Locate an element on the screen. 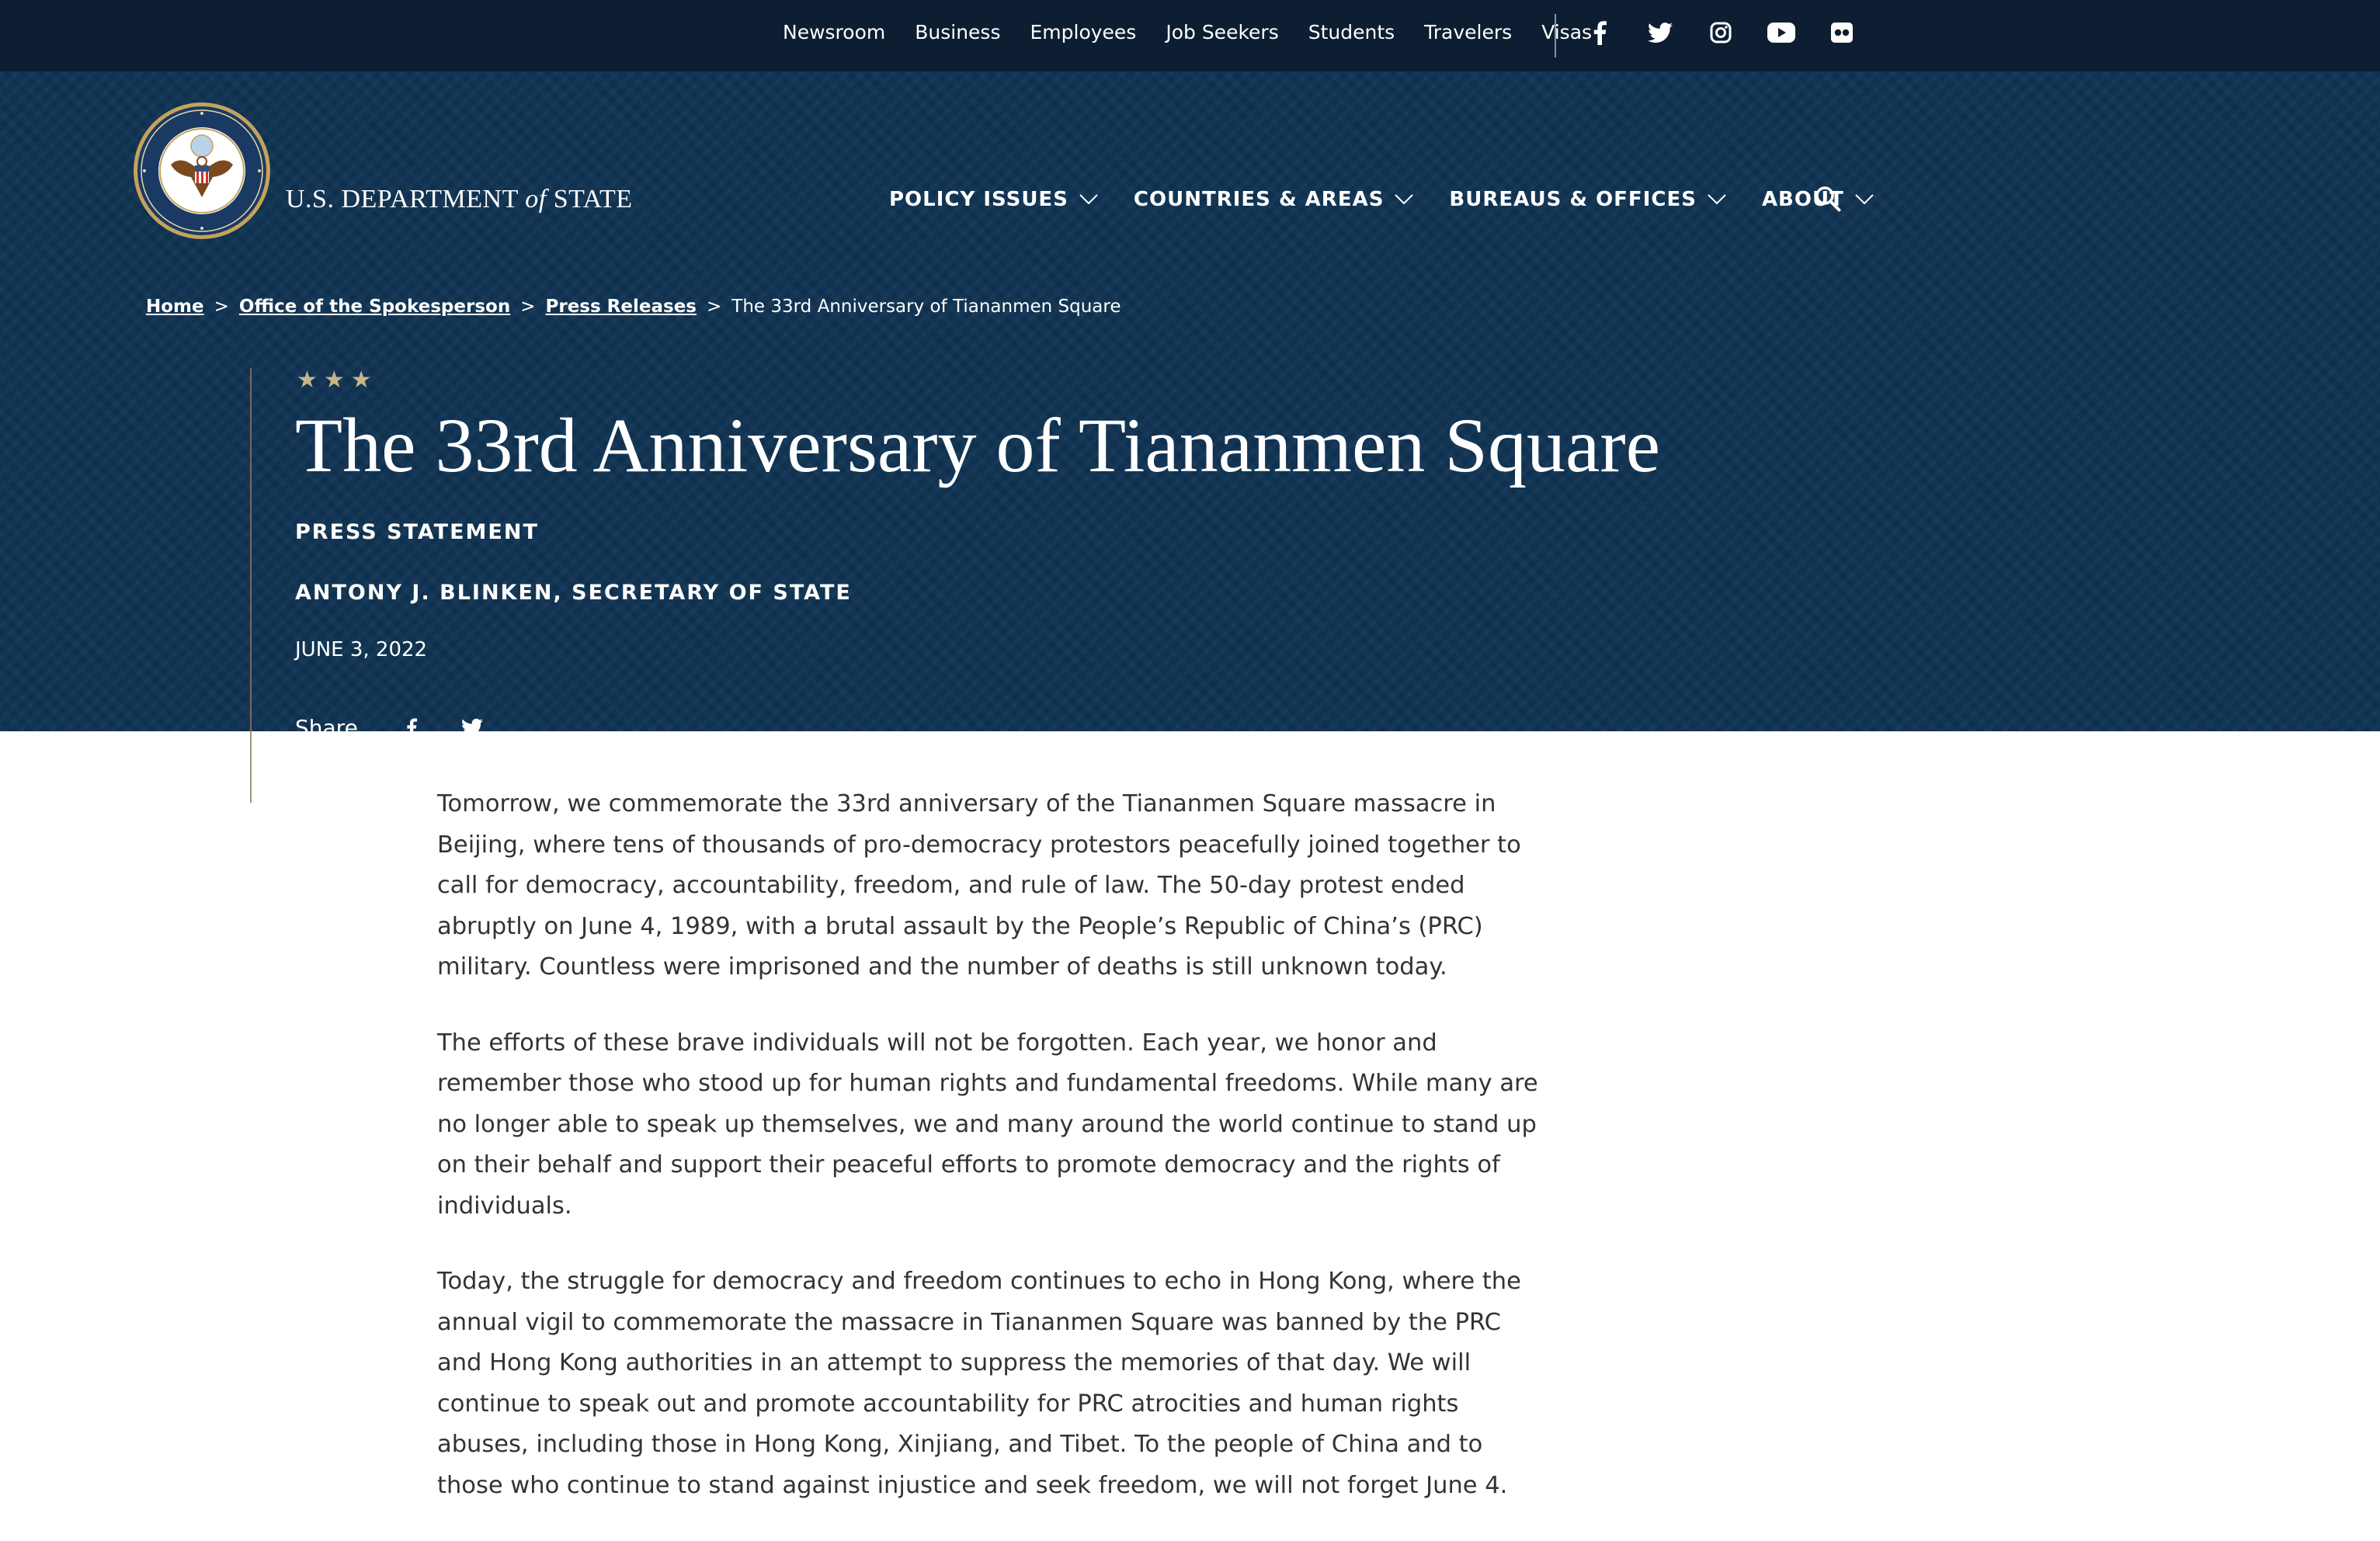  site-brand-name: U.S. DEPARTMENT of STATE is located at coordinates (459, 199).